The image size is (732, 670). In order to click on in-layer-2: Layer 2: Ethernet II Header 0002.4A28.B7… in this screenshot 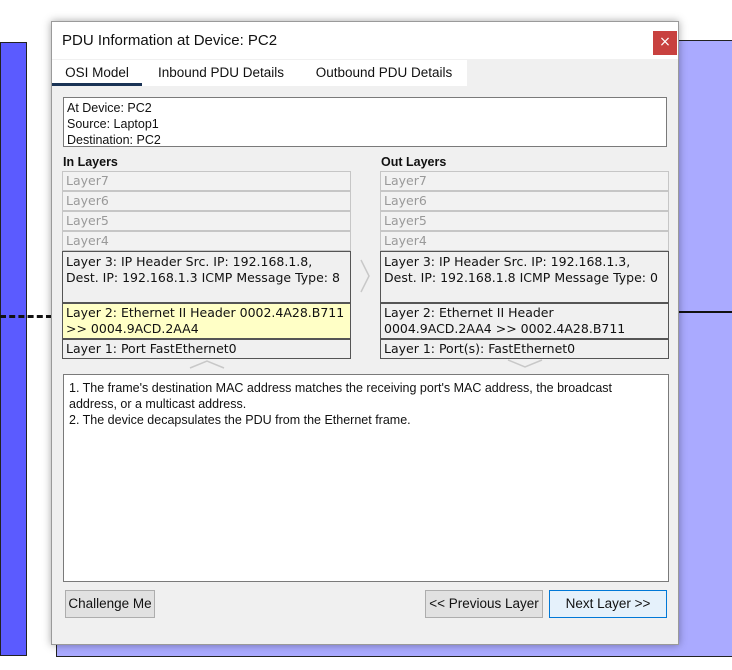, I will do `click(206, 321)`.